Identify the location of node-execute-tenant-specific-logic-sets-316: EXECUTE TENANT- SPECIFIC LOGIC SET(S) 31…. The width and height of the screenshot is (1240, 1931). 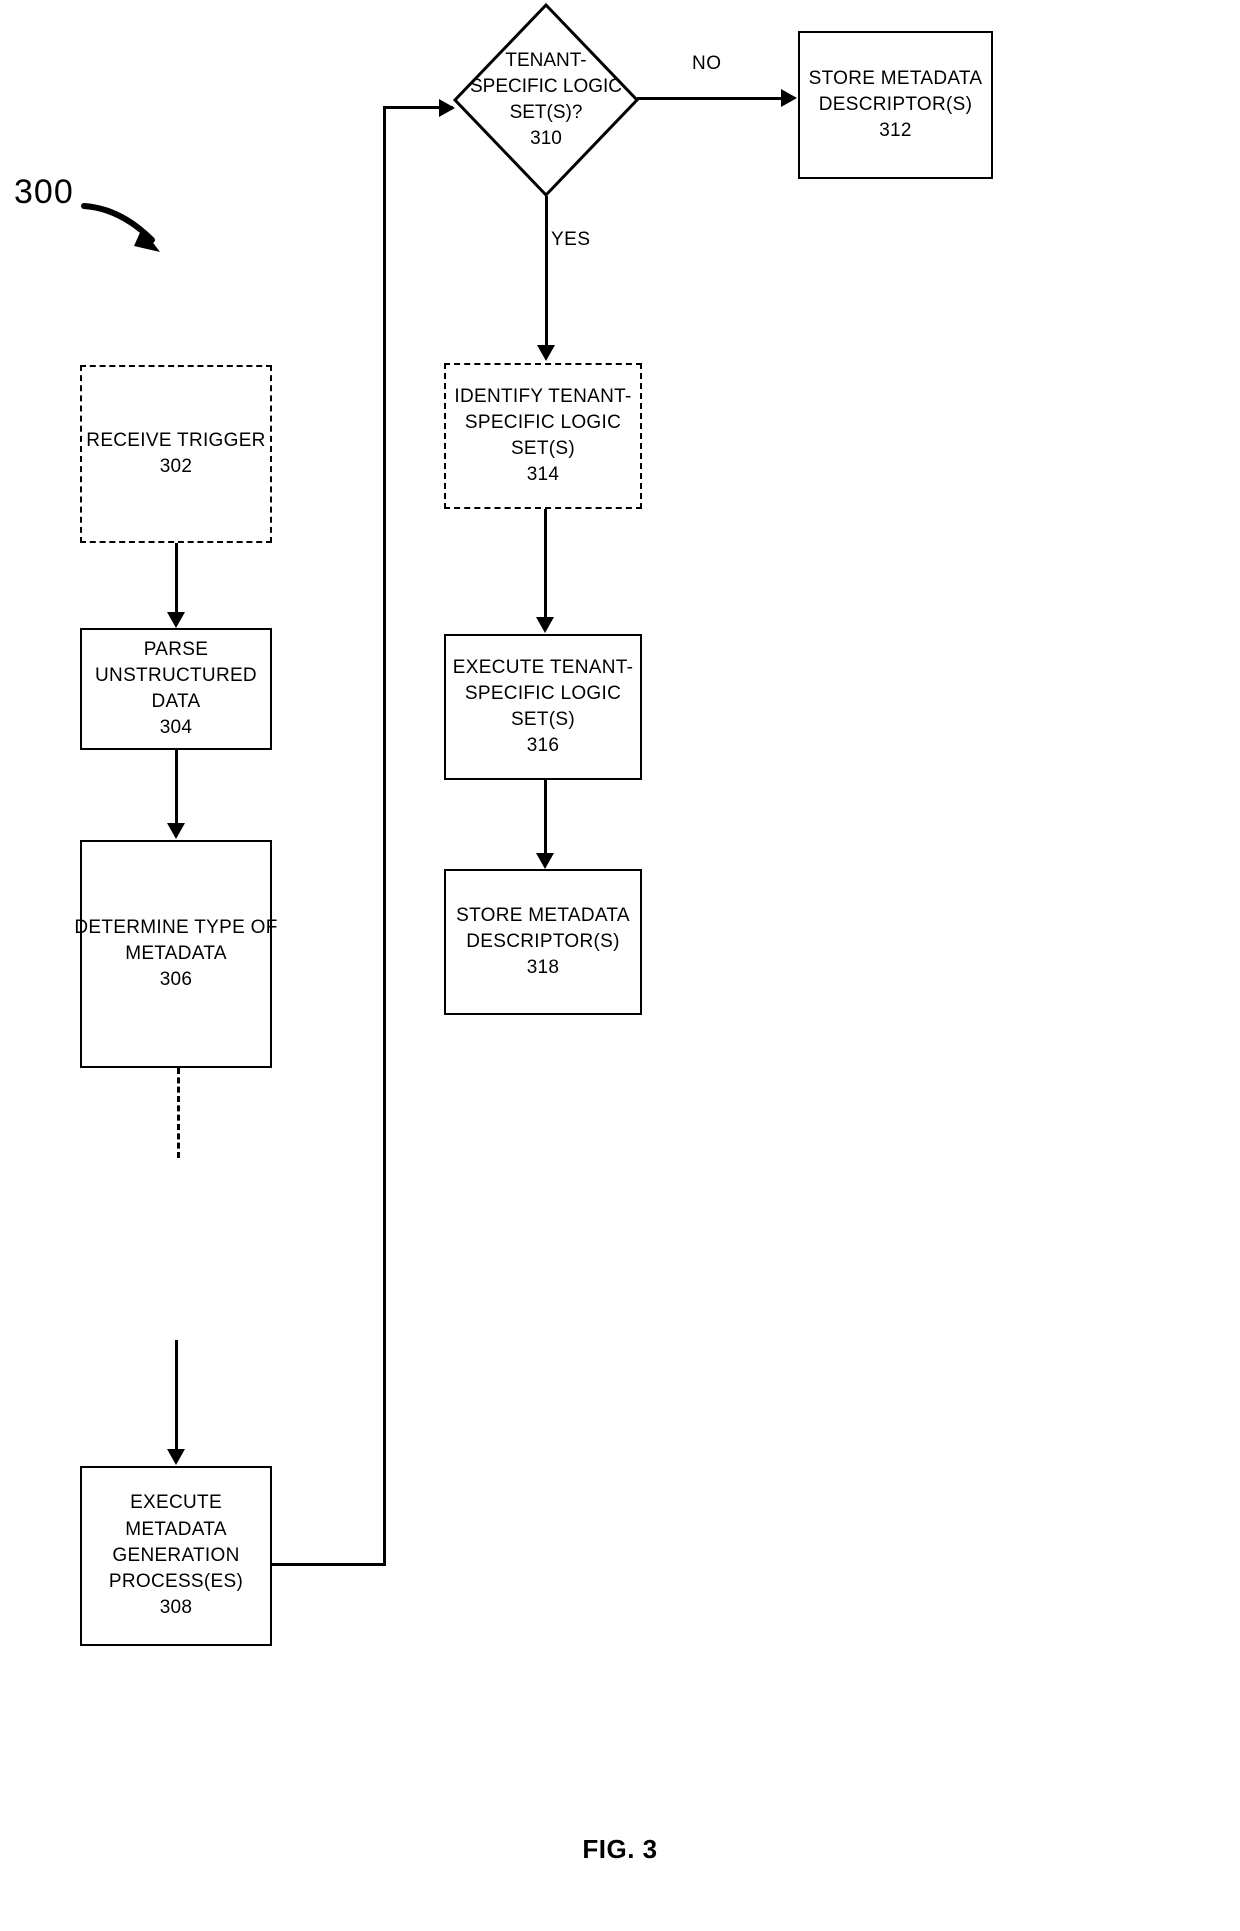
(543, 707).